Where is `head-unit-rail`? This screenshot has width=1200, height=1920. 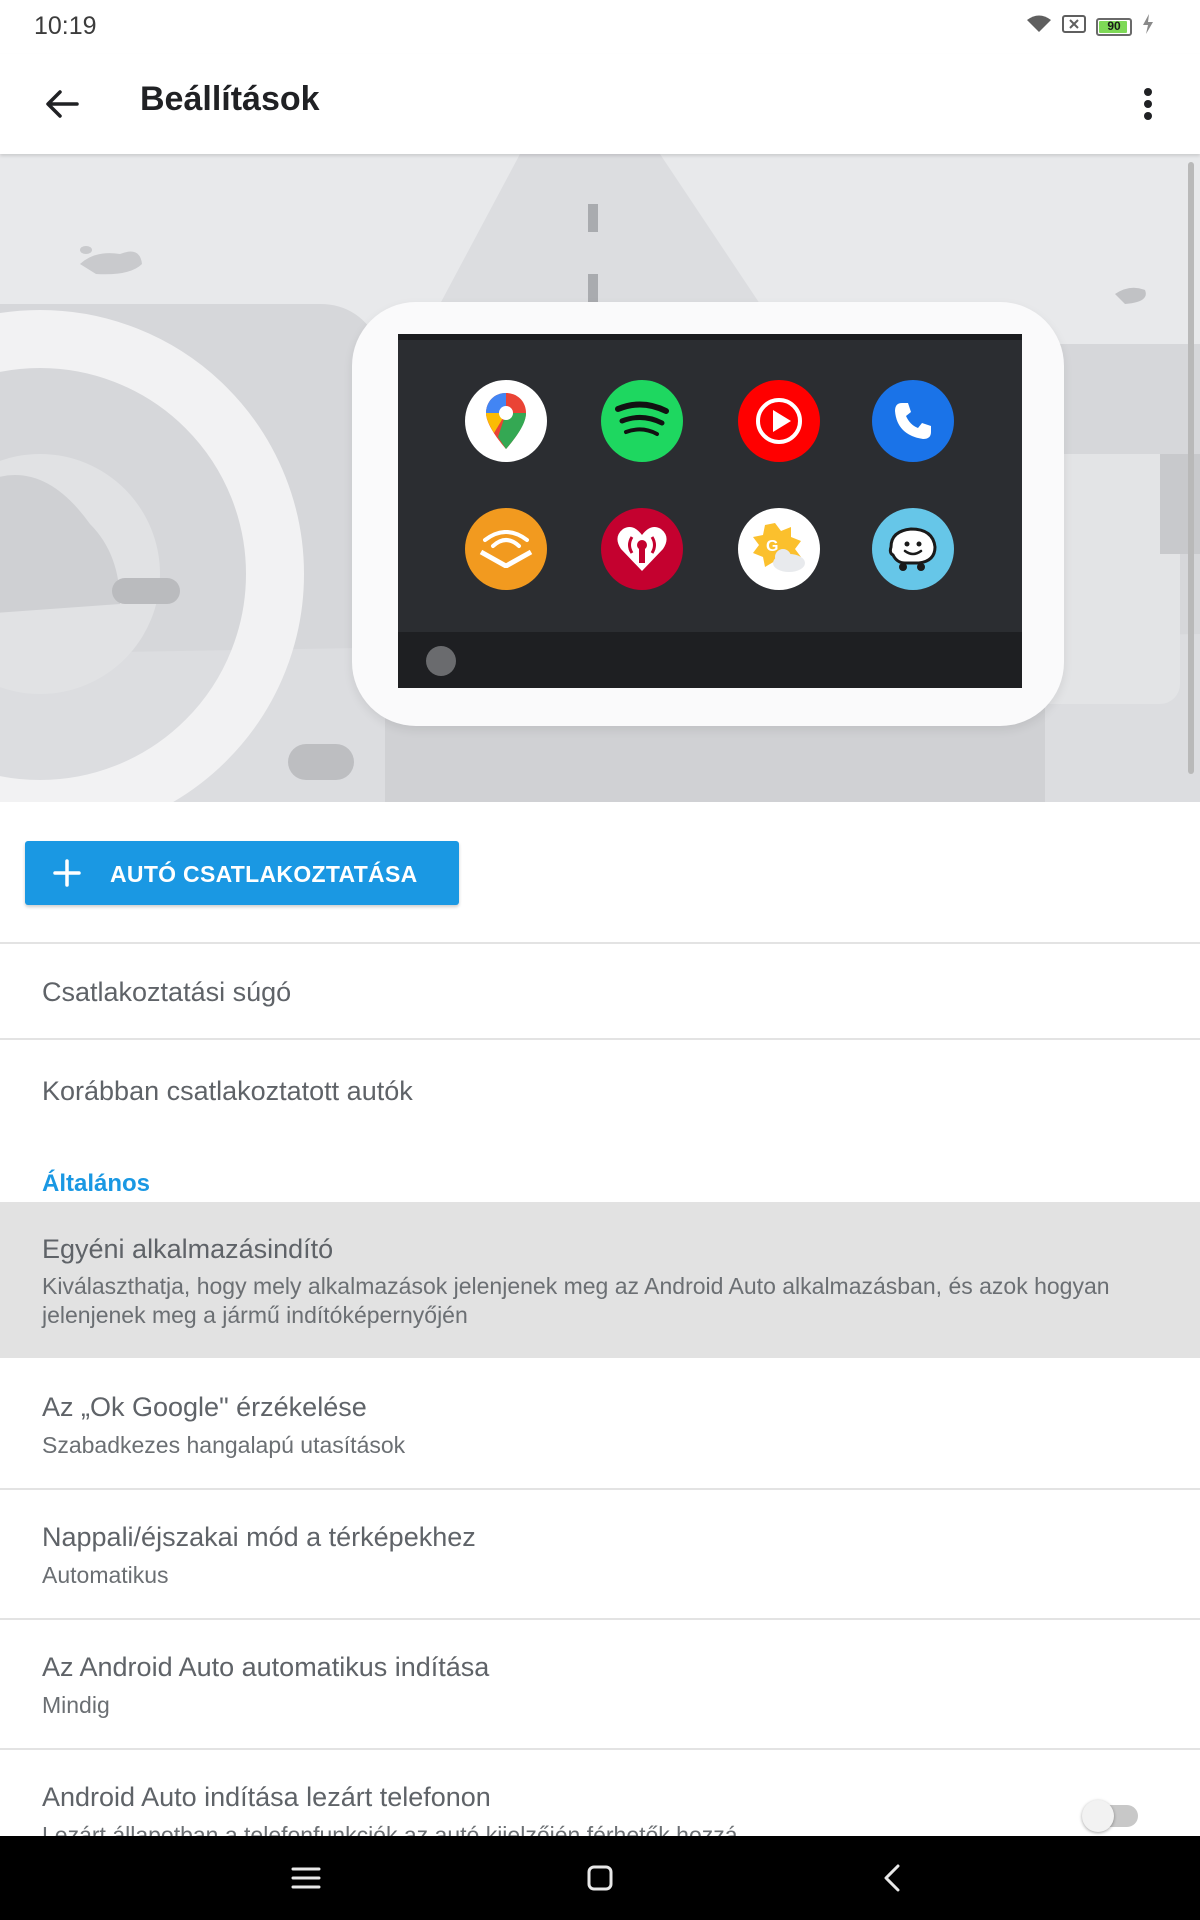
head-unit-rail is located at coordinates (710, 660).